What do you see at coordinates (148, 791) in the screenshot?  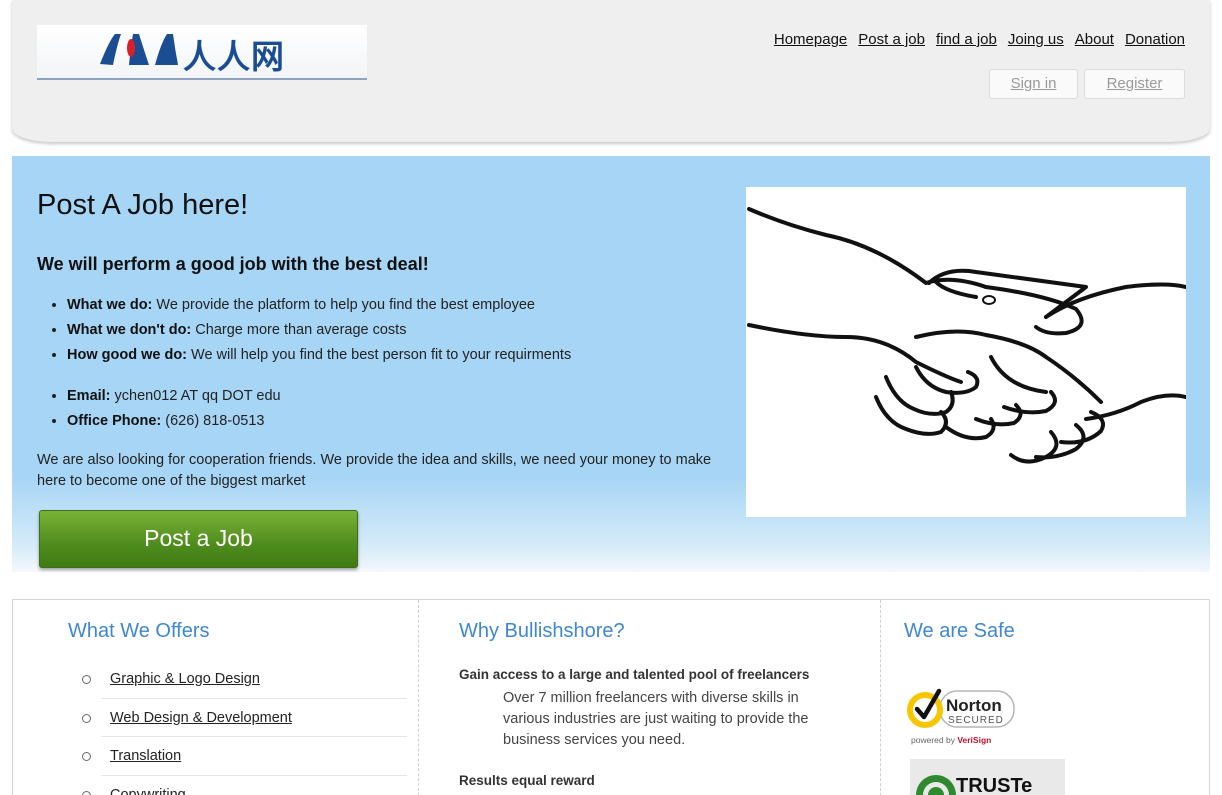 I see `offer-link-copywriting: Copywriting` at bounding box center [148, 791].